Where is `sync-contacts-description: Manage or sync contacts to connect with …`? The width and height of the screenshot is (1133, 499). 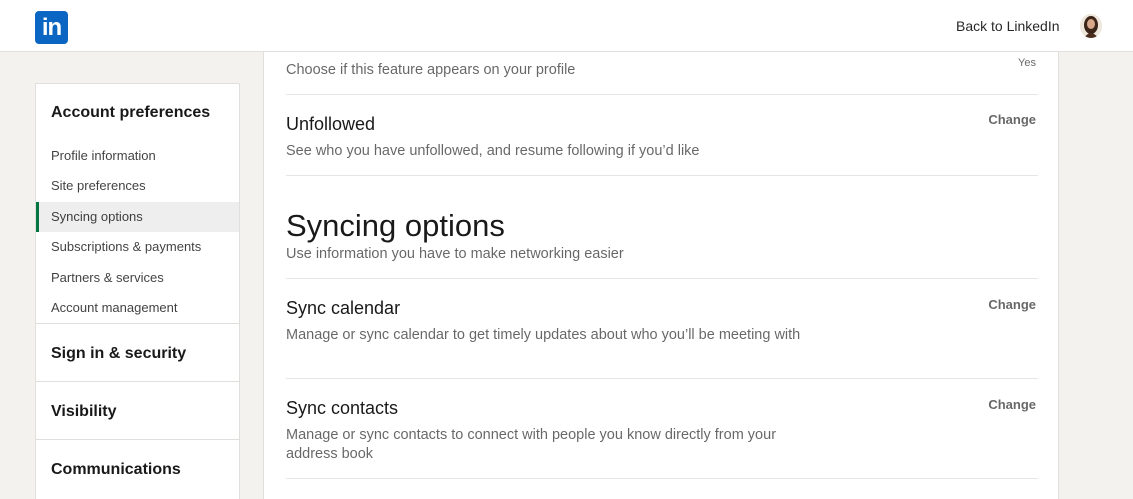 sync-contacts-description: Manage or sync contacts to connect with … is located at coordinates (531, 444).